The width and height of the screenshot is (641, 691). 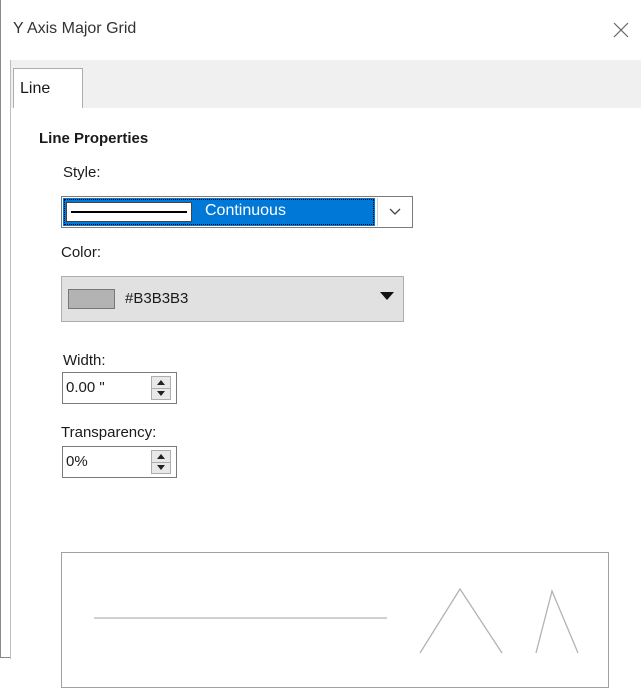 I want to click on chevron-down-icon, so click(x=395, y=211).